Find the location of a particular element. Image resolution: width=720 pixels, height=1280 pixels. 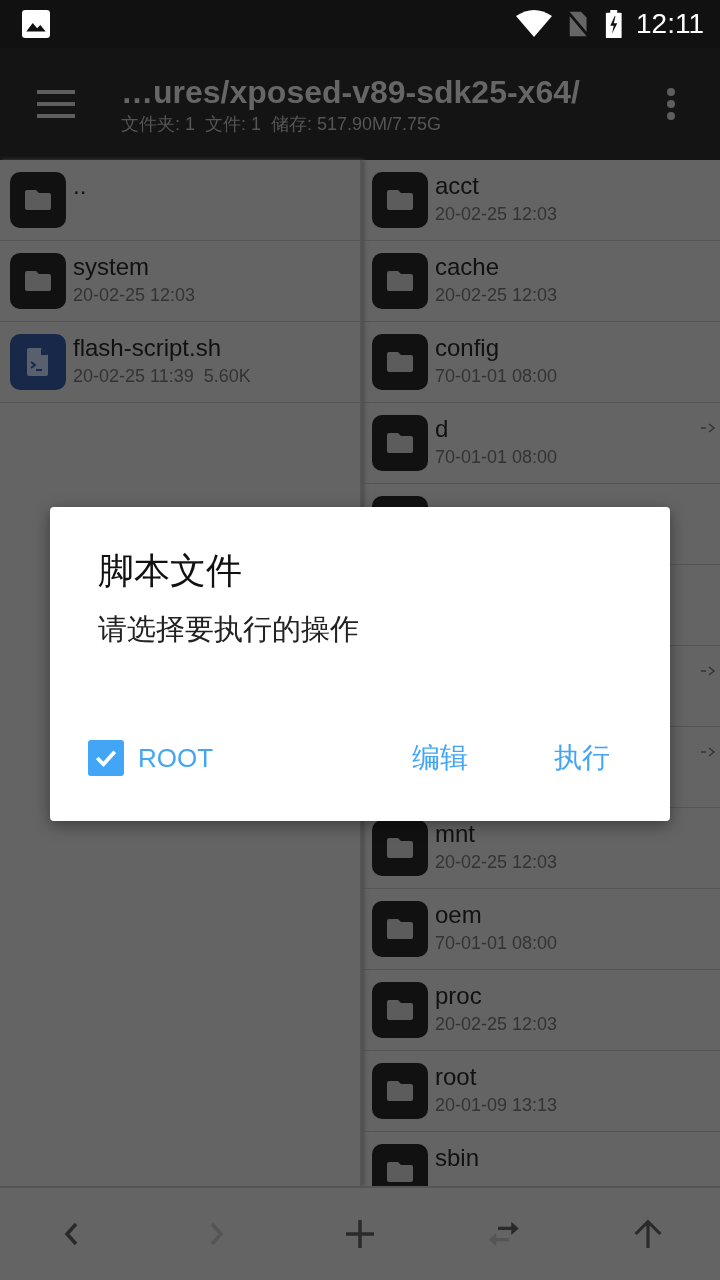

script-file-icon is located at coordinates (38, 362).